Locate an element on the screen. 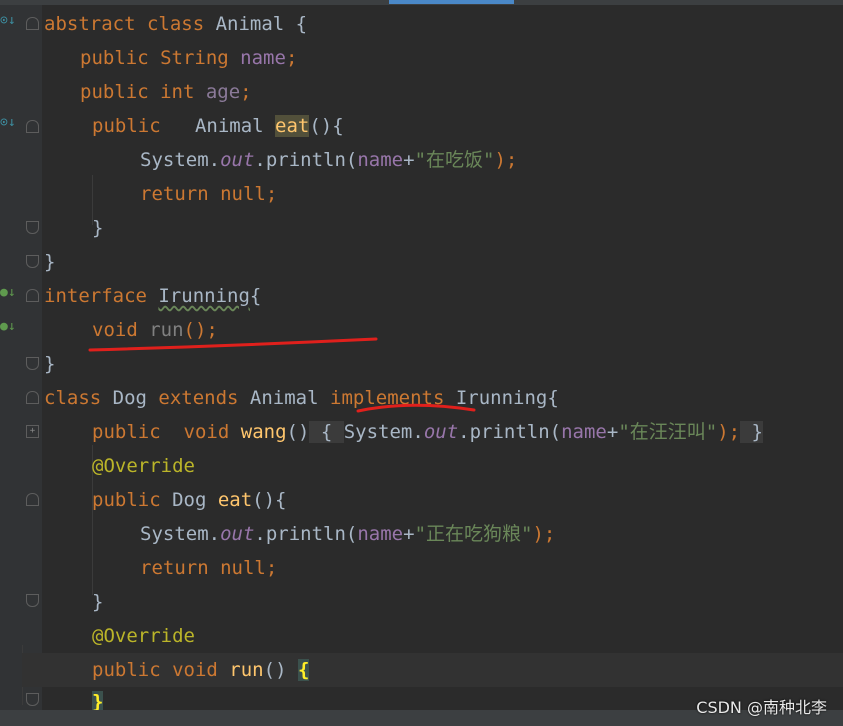 This screenshot has width=843, height=726. csdn-watermark: CSDN @南种北李 is located at coordinates (761, 707).